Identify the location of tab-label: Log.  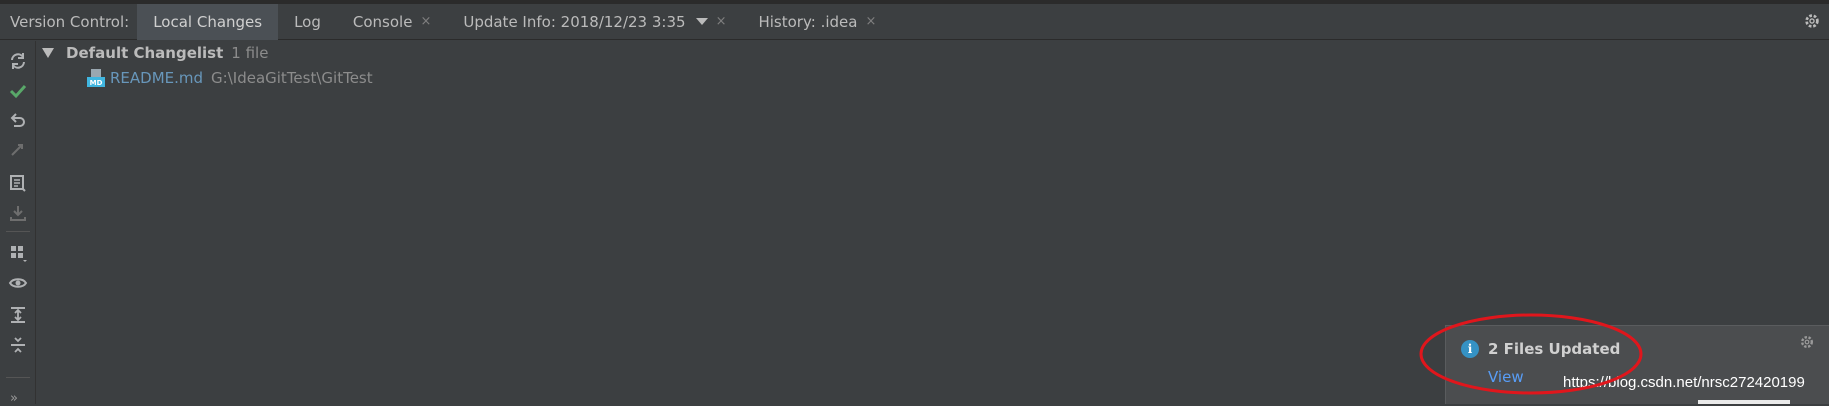
(307, 21).